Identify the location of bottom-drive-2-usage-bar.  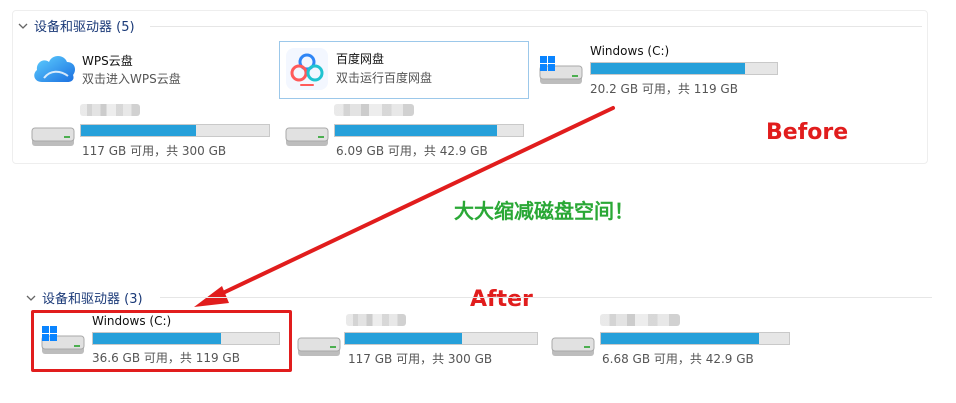
(441, 338).